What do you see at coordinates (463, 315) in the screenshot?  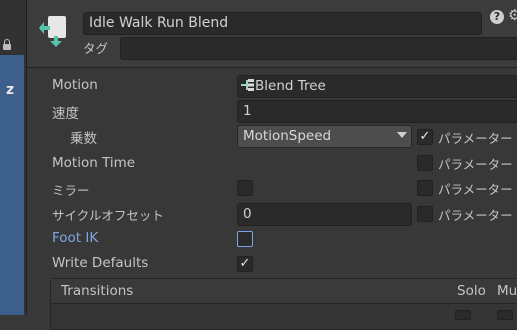 I see `solo-checkbox` at bounding box center [463, 315].